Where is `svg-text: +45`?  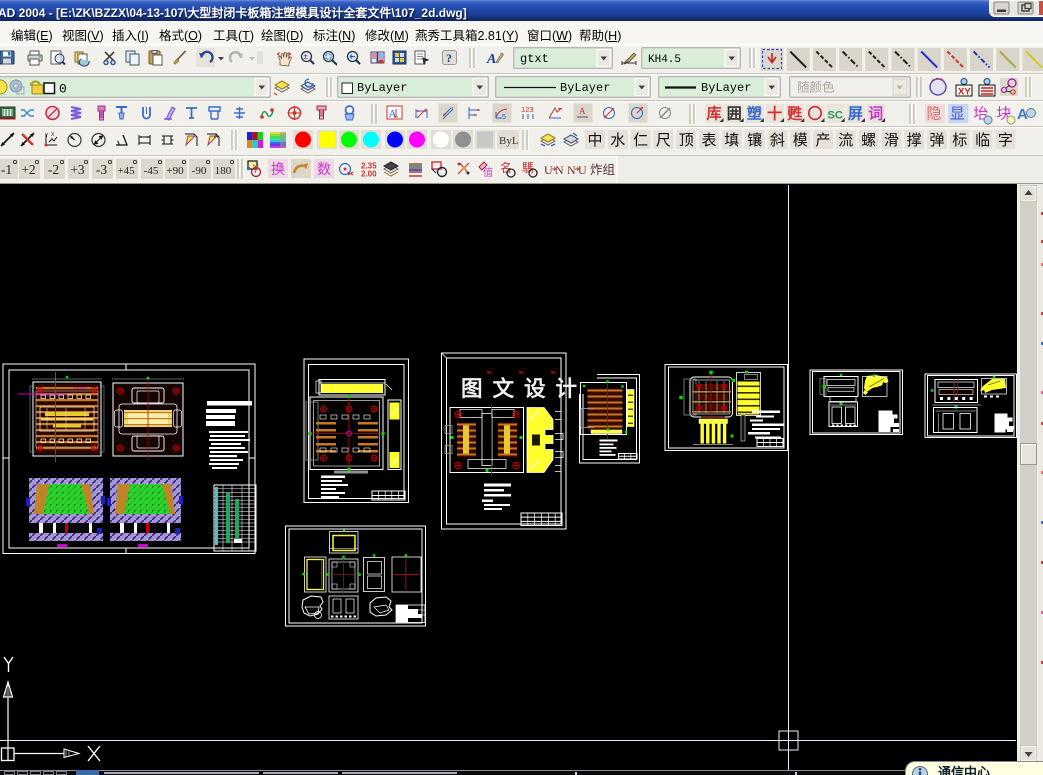
svg-text: +45 is located at coordinates (126, 171).